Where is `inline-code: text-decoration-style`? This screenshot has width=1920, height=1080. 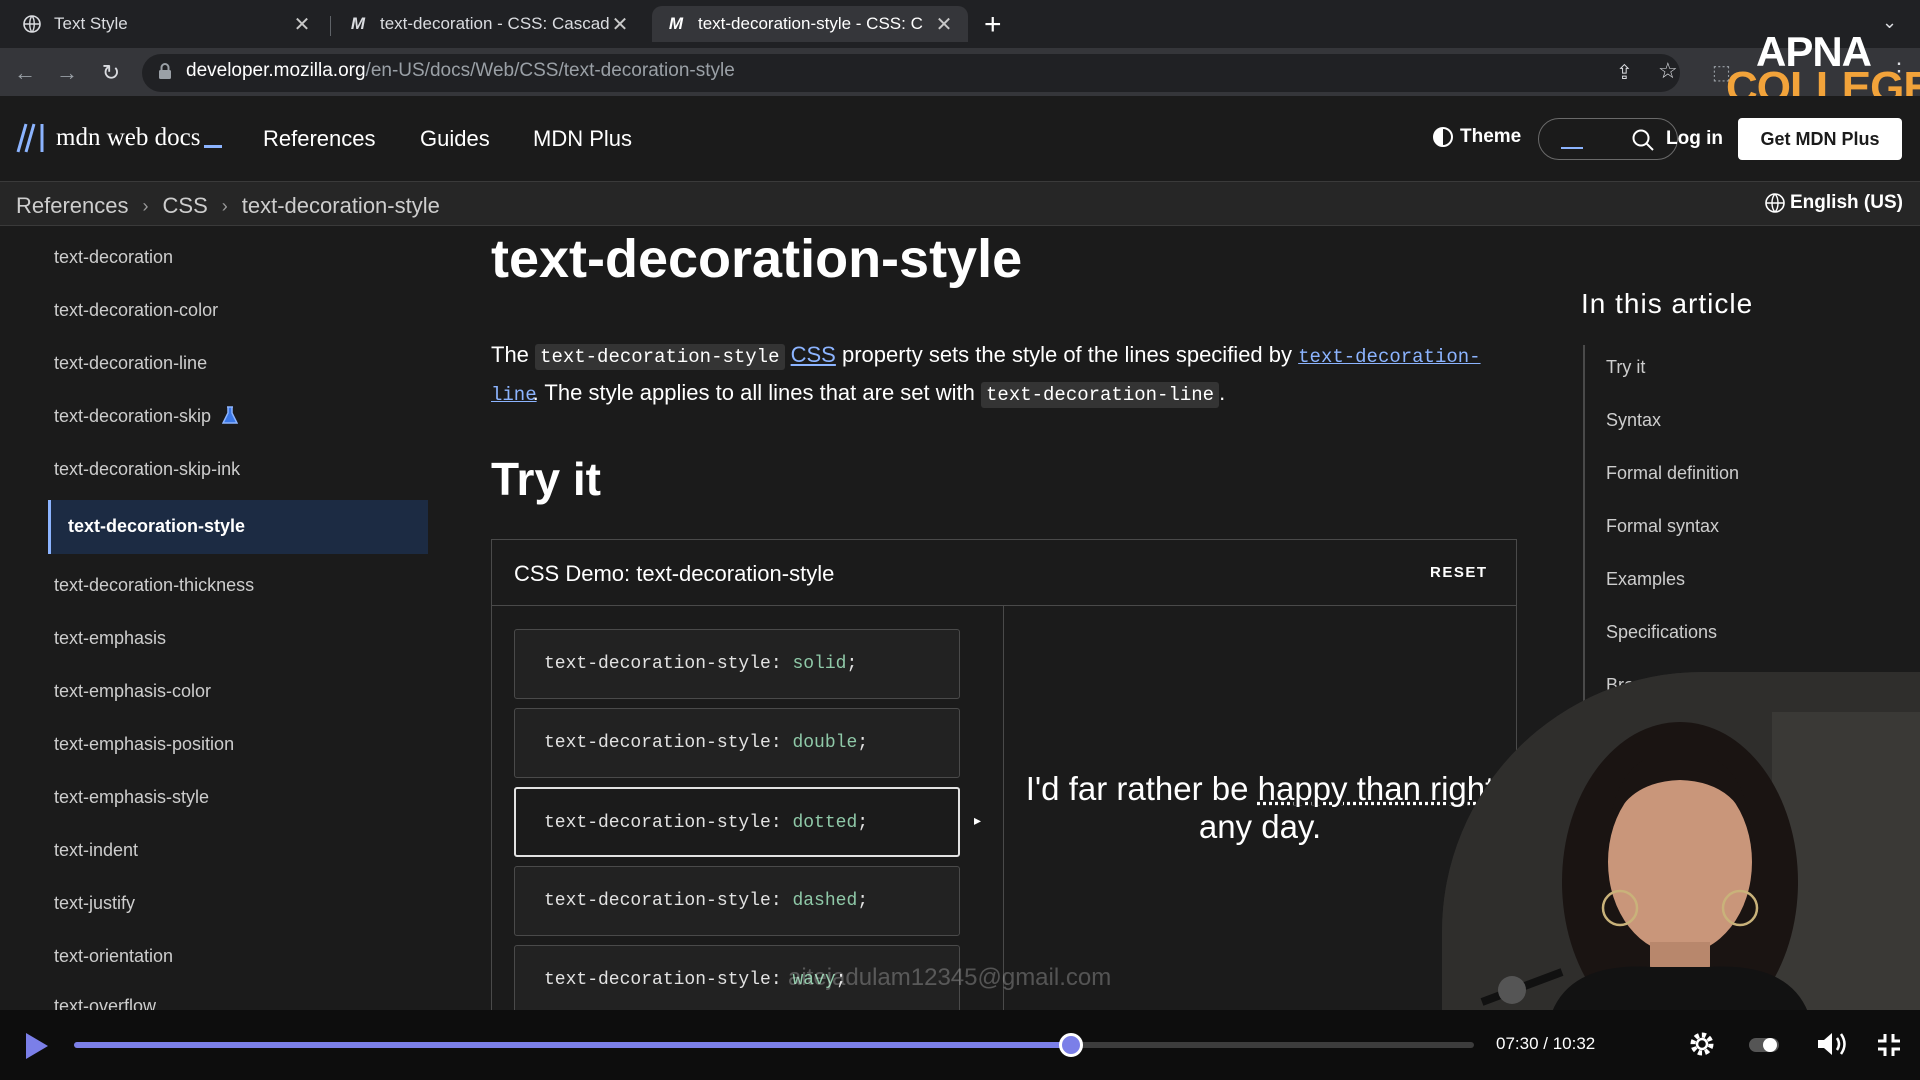
inline-code: text-decoration-style is located at coordinates (659, 357).